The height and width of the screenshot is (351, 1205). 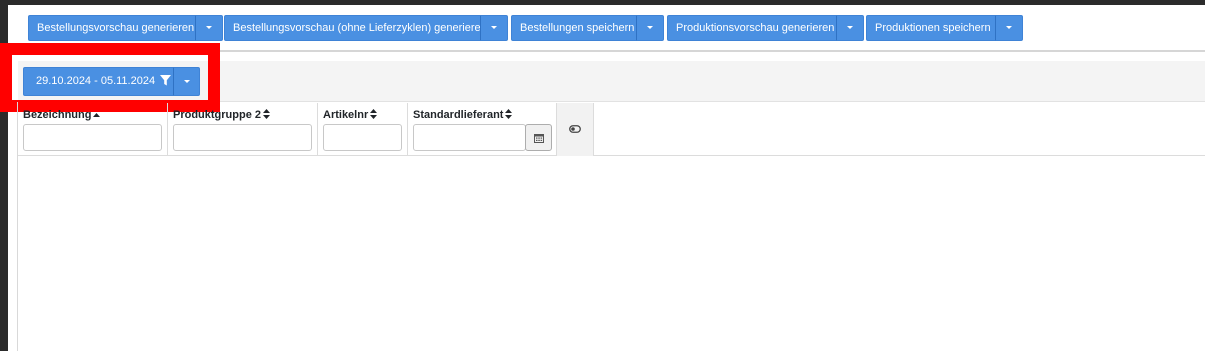 I want to click on save-orders-button: Bestellungen speichern, so click(x=573, y=28).